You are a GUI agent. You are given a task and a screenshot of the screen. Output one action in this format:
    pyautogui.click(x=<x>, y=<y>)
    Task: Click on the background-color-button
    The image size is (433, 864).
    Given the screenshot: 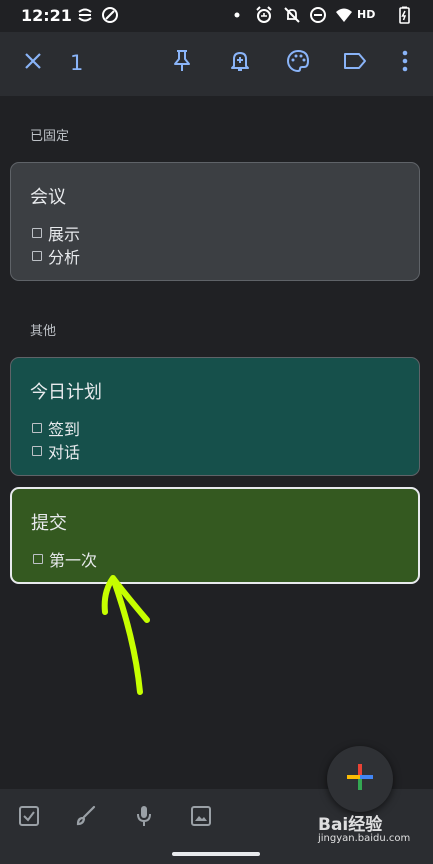 What is the action you would take?
    pyautogui.click(x=298, y=63)
    